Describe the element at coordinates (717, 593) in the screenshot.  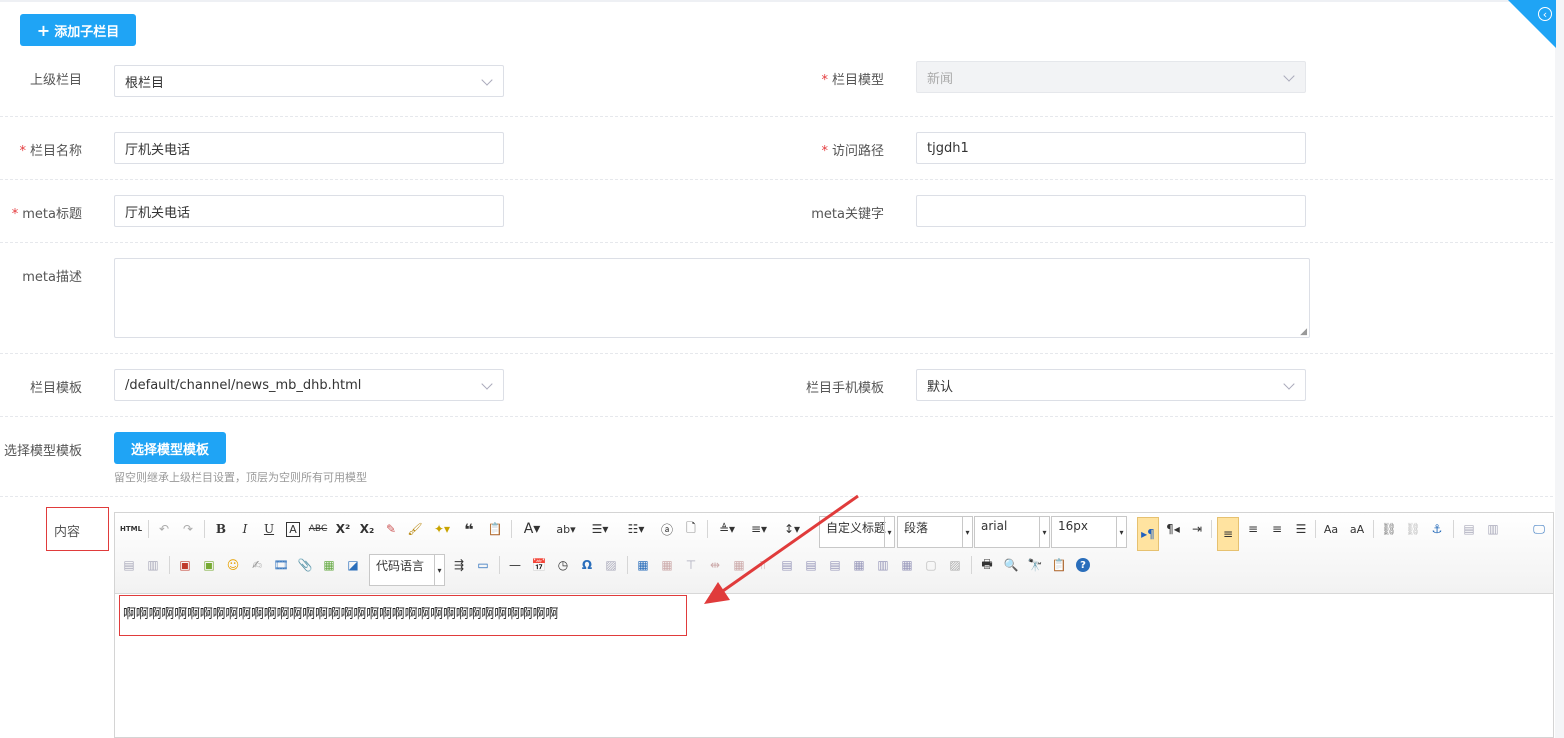
I see `arrow-head` at that location.